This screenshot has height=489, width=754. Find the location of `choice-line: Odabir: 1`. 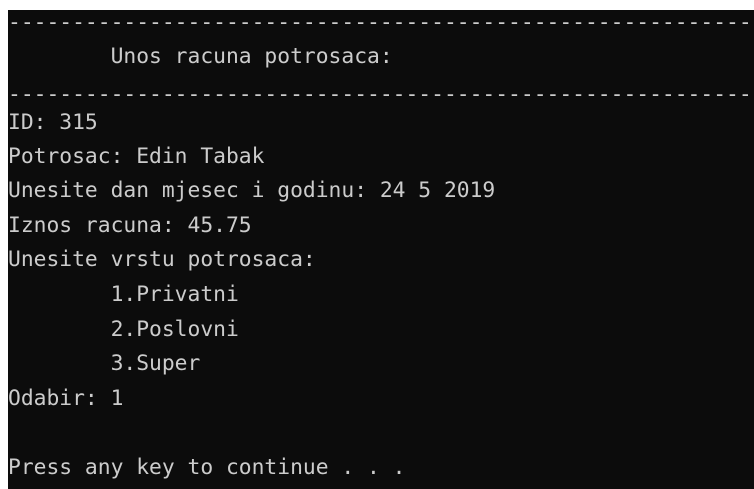

choice-line: Odabir: 1 is located at coordinates (66, 398).